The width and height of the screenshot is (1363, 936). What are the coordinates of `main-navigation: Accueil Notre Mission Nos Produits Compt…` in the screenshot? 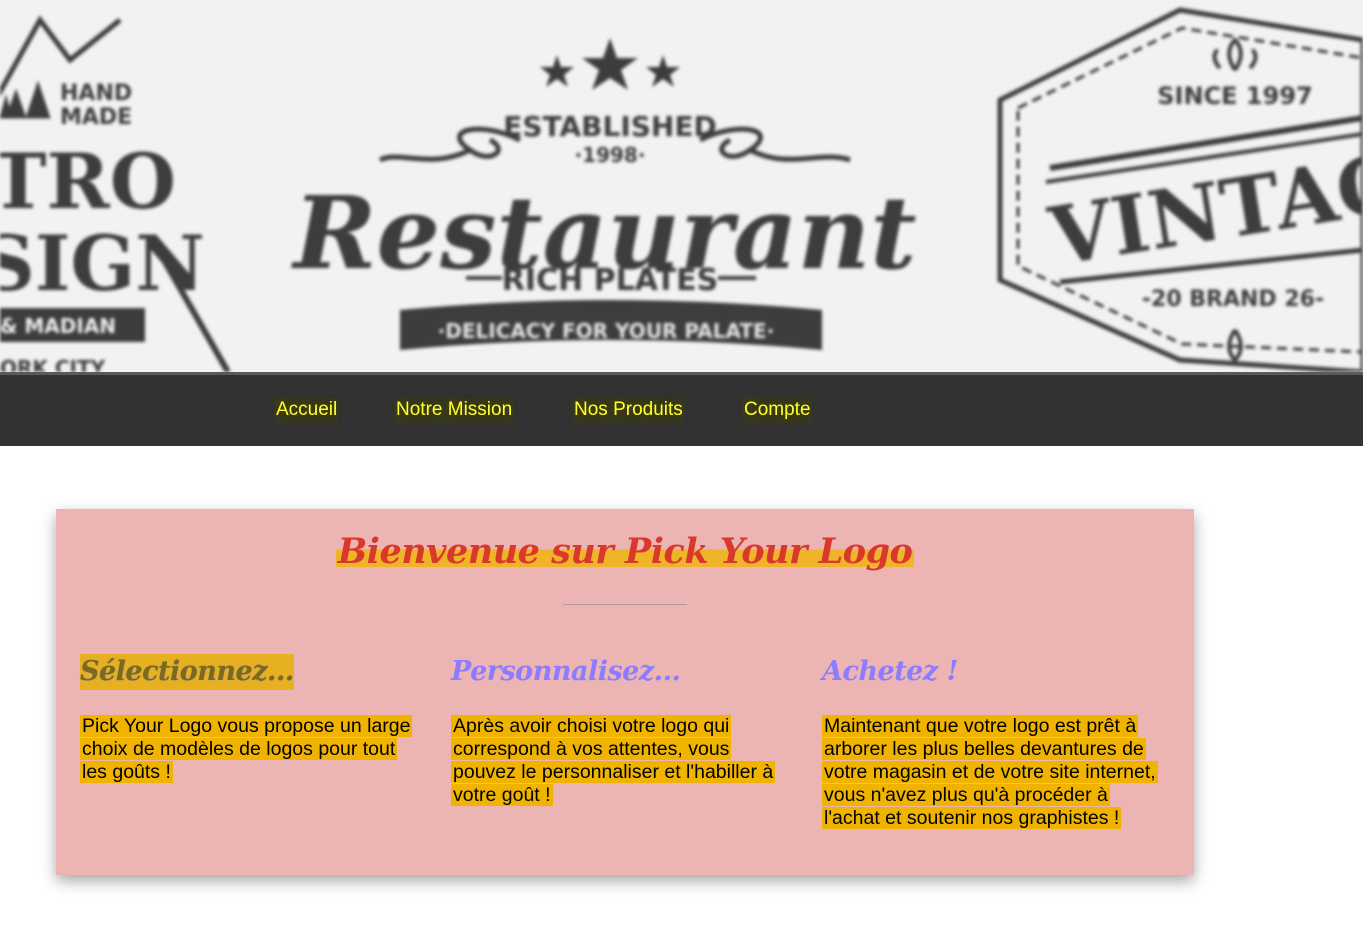 It's located at (681, 410).